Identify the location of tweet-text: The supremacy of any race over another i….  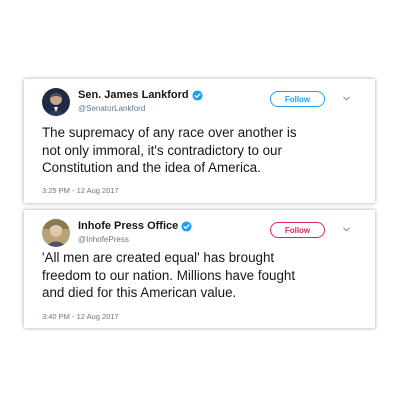
(169, 150).